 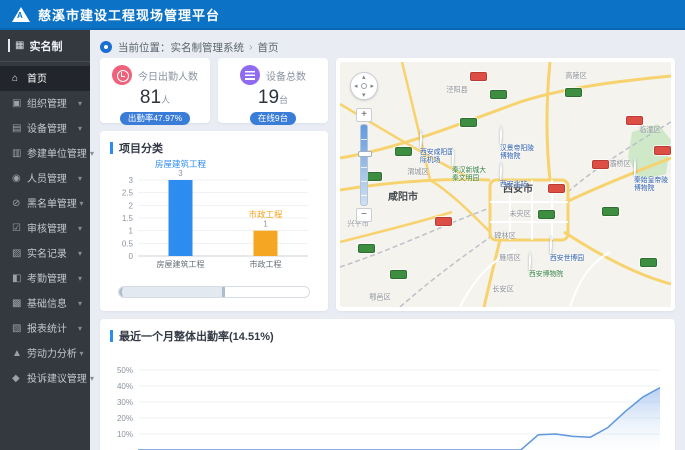 I want to click on sidebar-item-labor-analysis: ▲ 劳动力分析, so click(x=45, y=353).